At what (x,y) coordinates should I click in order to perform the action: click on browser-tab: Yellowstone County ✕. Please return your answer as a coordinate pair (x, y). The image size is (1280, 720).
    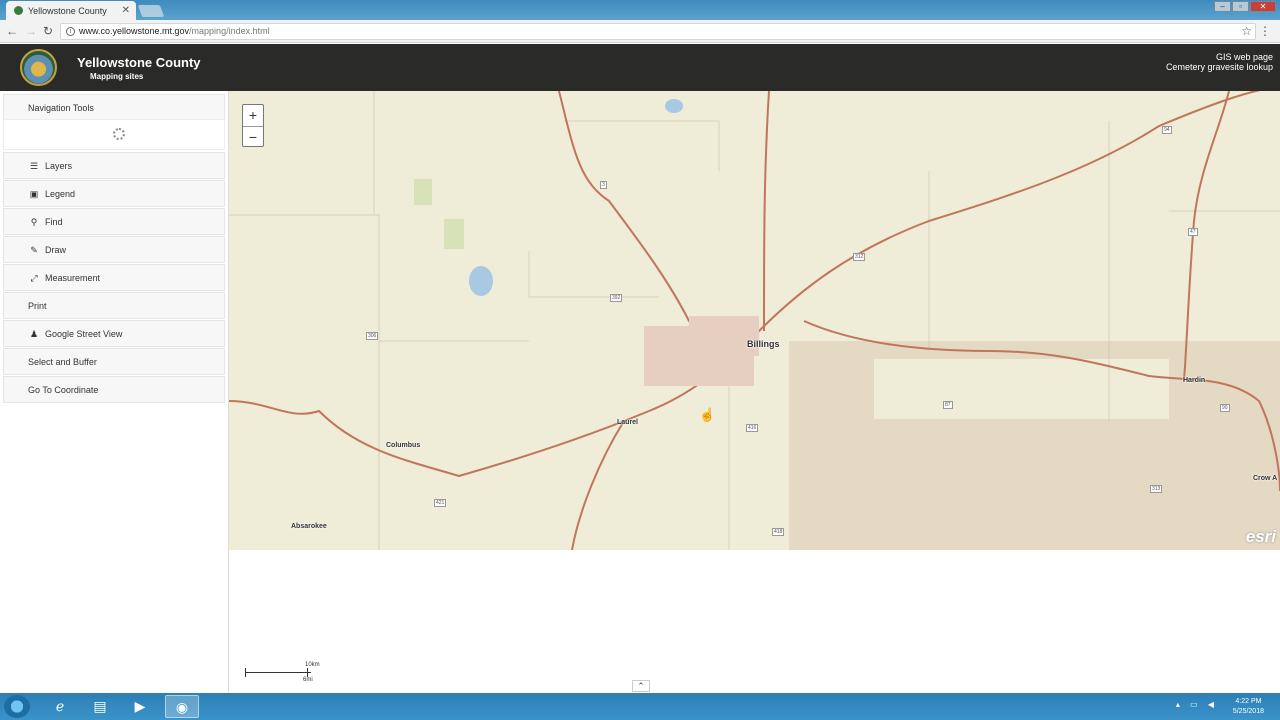
    Looking at the image, I should click on (71, 10).